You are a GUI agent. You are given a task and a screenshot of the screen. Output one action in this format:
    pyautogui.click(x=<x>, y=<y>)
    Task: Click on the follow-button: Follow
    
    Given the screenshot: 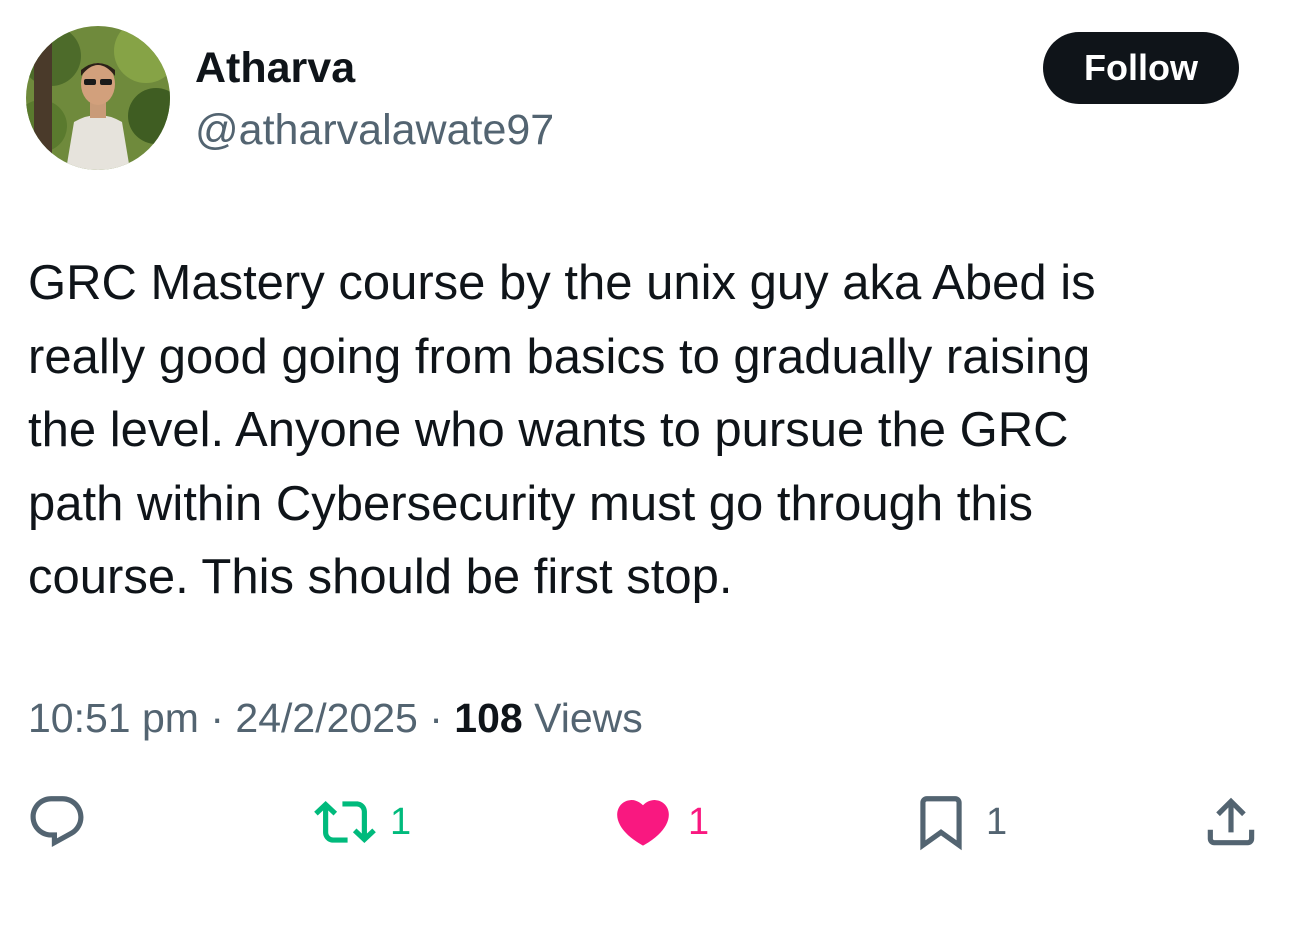 What is the action you would take?
    pyautogui.click(x=1141, y=68)
    